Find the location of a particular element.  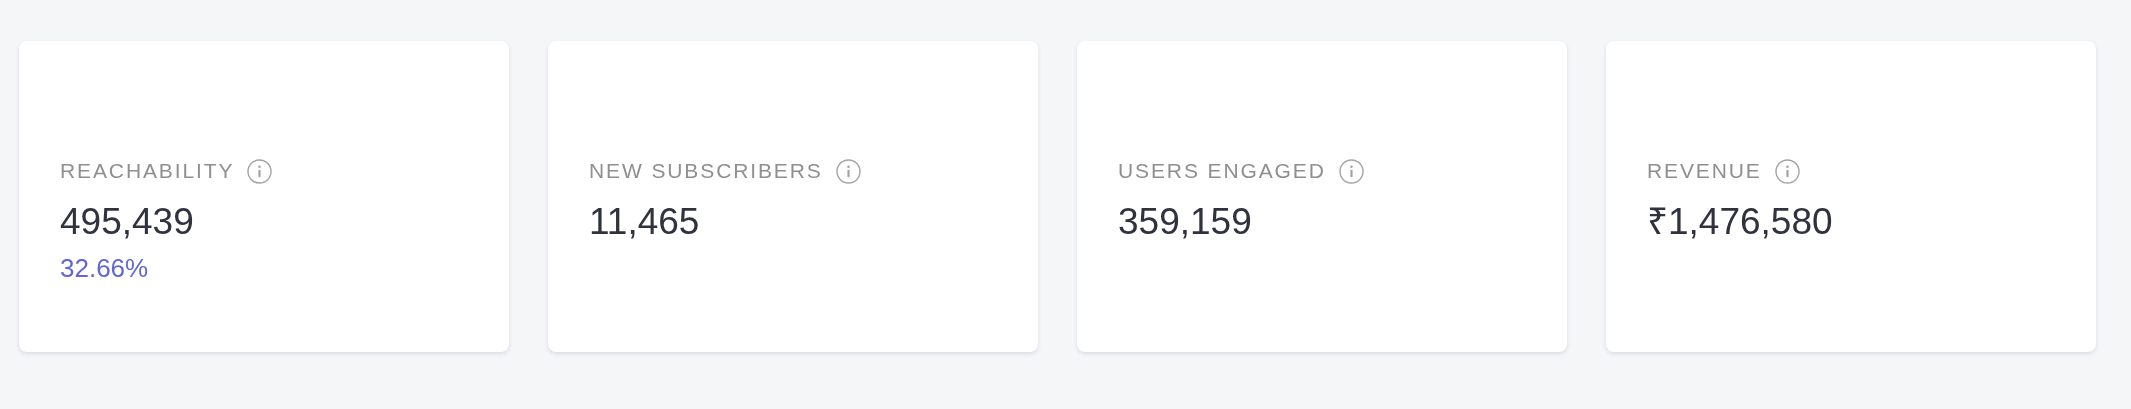

stat-label: USERS ENGAGED is located at coordinates (1222, 171).